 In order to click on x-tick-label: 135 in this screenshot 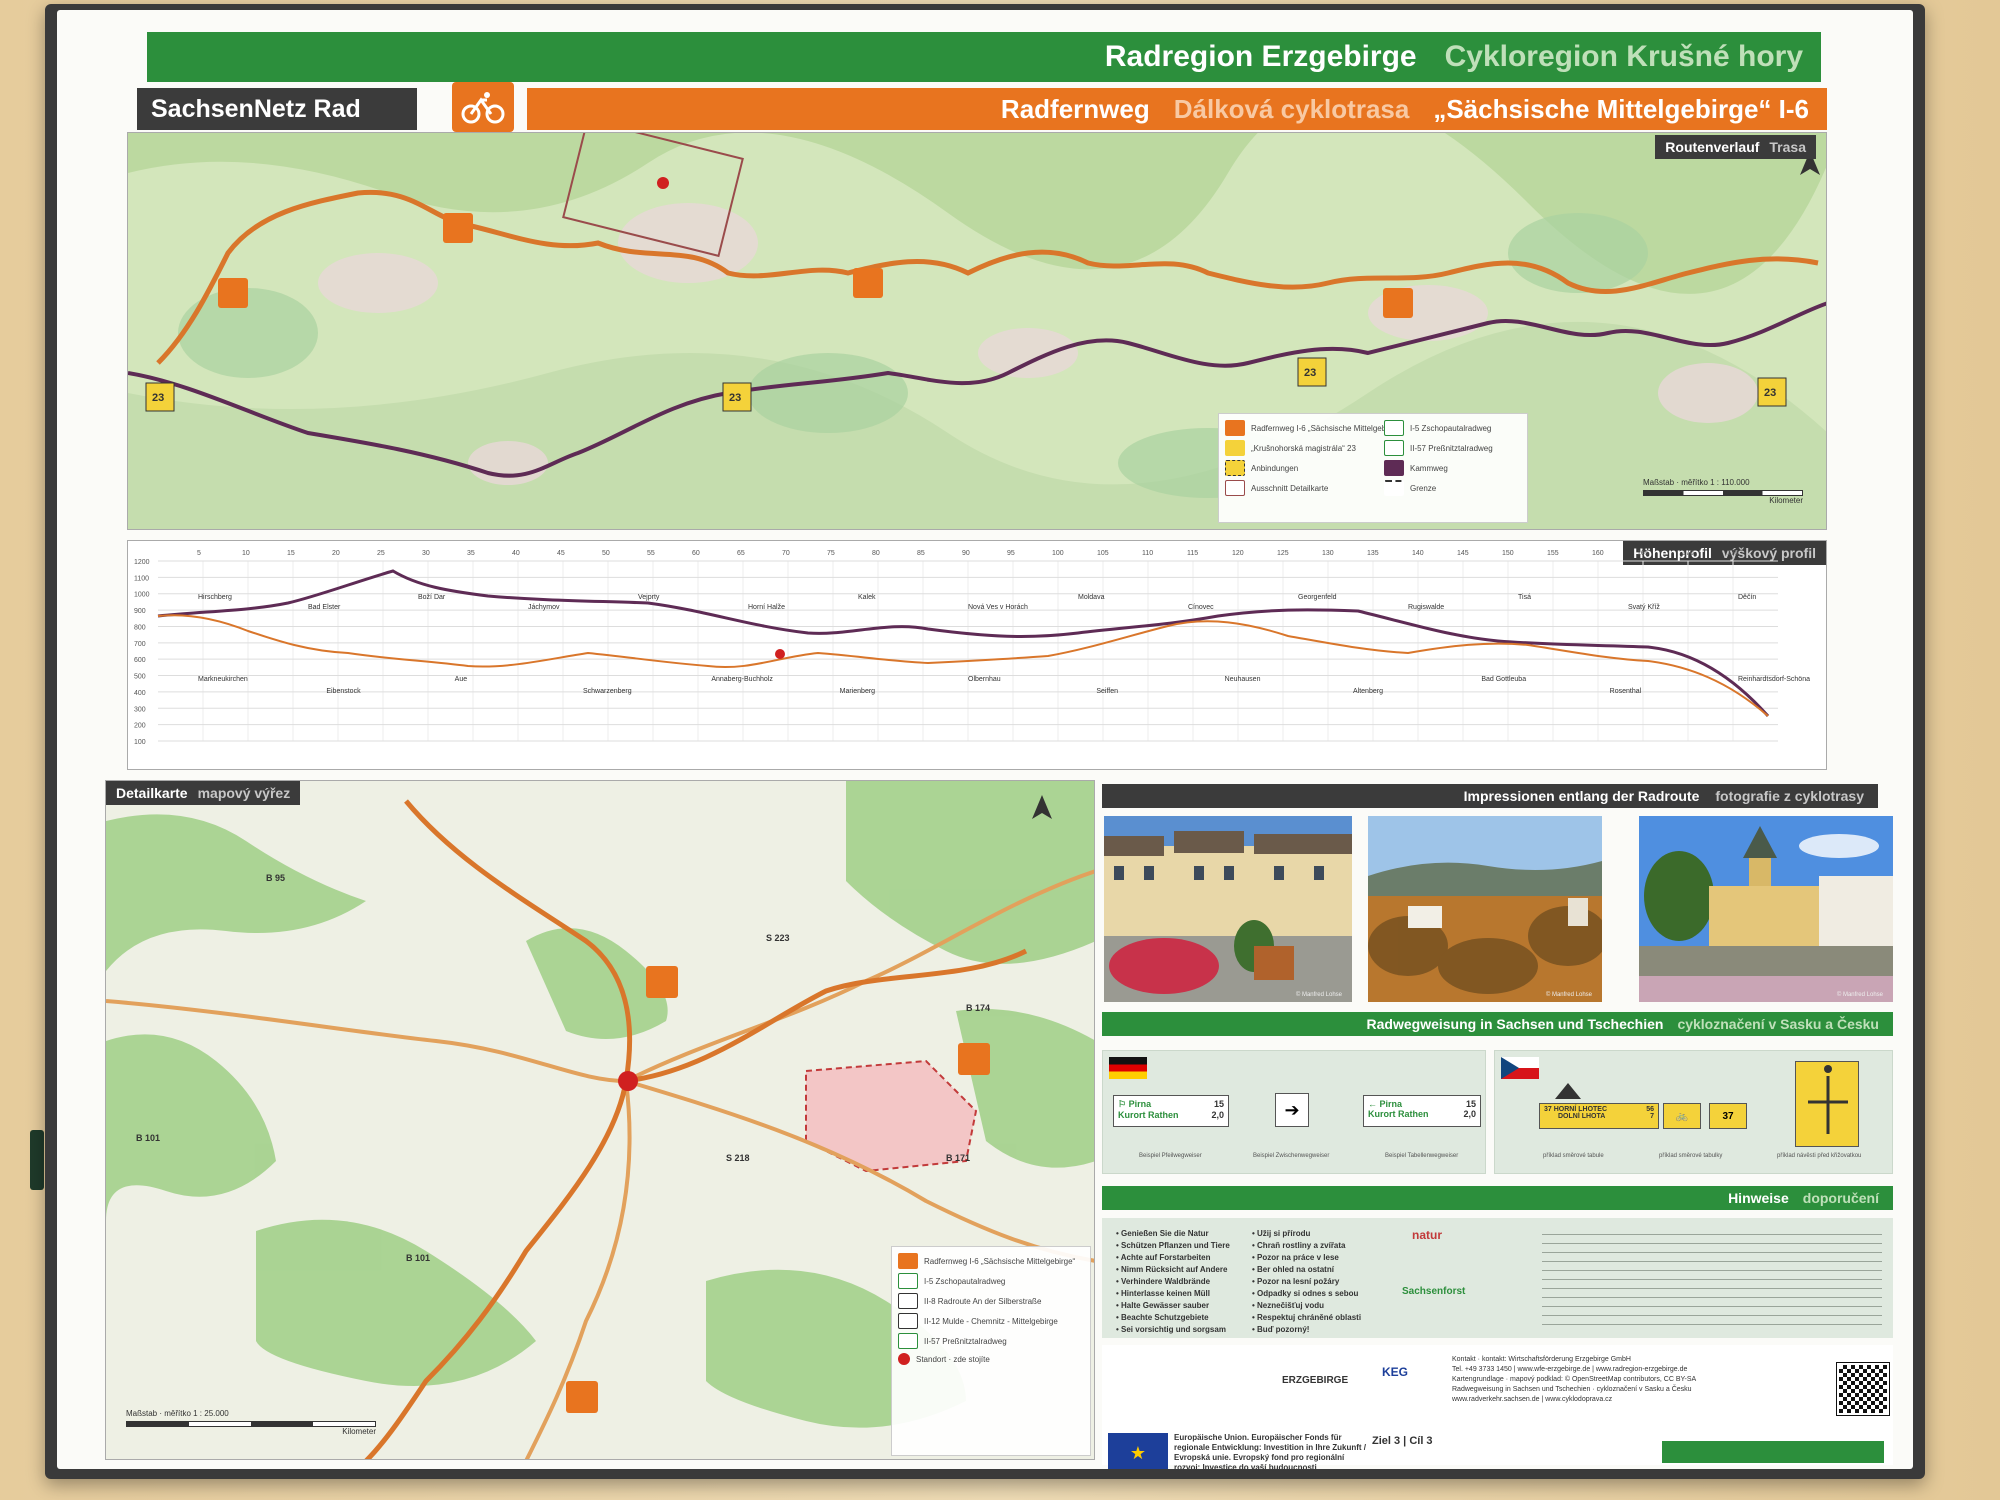, I will do `click(1373, 553)`.